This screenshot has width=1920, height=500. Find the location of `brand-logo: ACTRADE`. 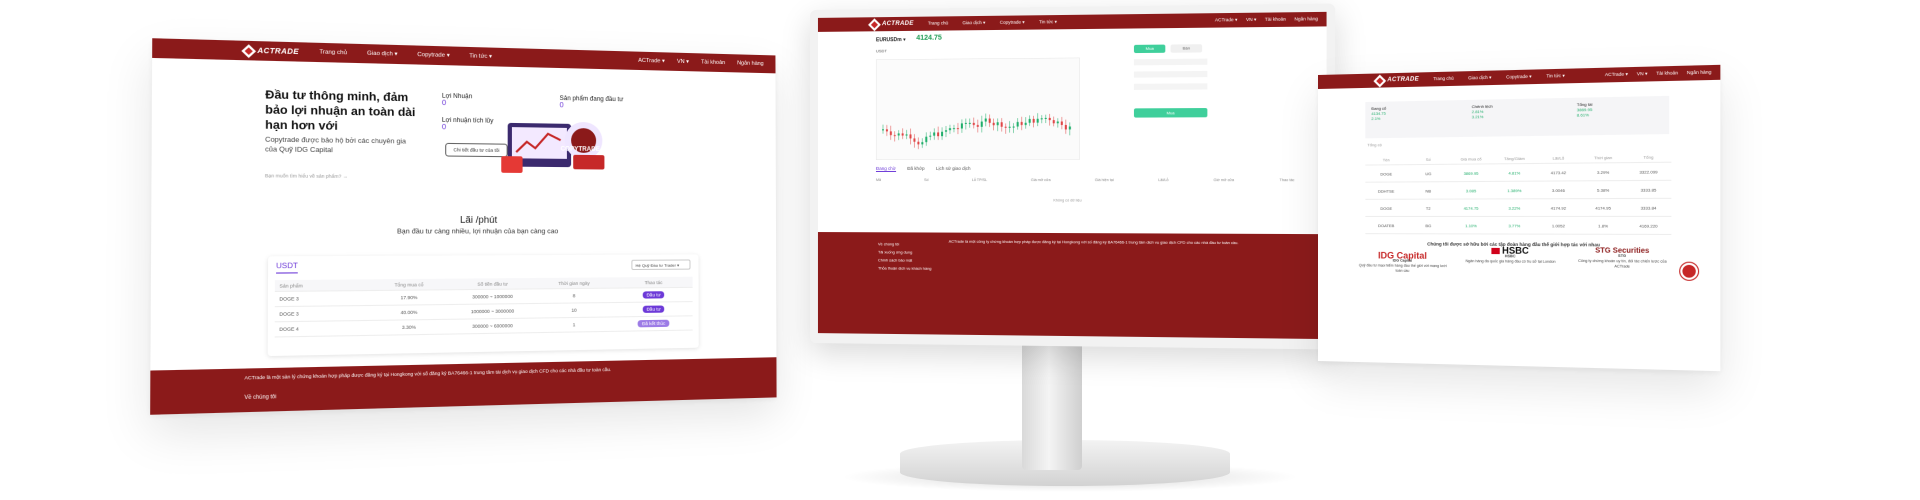

brand-logo: ACTRADE is located at coordinates (270, 50).